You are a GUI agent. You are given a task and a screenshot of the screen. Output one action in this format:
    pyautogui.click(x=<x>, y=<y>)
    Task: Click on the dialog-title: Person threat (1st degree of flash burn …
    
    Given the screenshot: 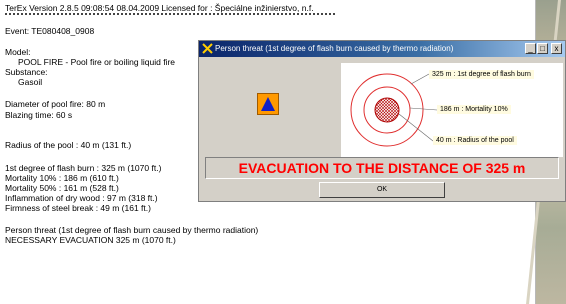 What is the action you would take?
    pyautogui.click(x=334, y=48)
    